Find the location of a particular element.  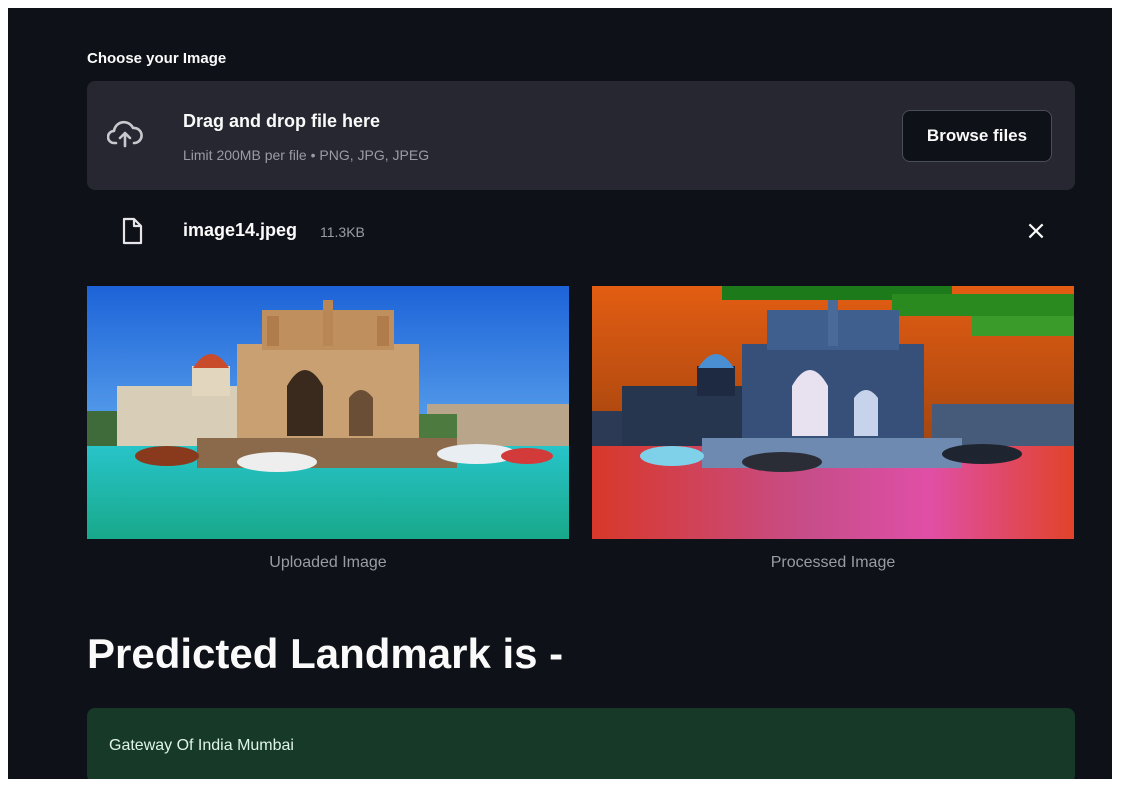

browse-files-button: Browse files is located at coordinates (977, 136).